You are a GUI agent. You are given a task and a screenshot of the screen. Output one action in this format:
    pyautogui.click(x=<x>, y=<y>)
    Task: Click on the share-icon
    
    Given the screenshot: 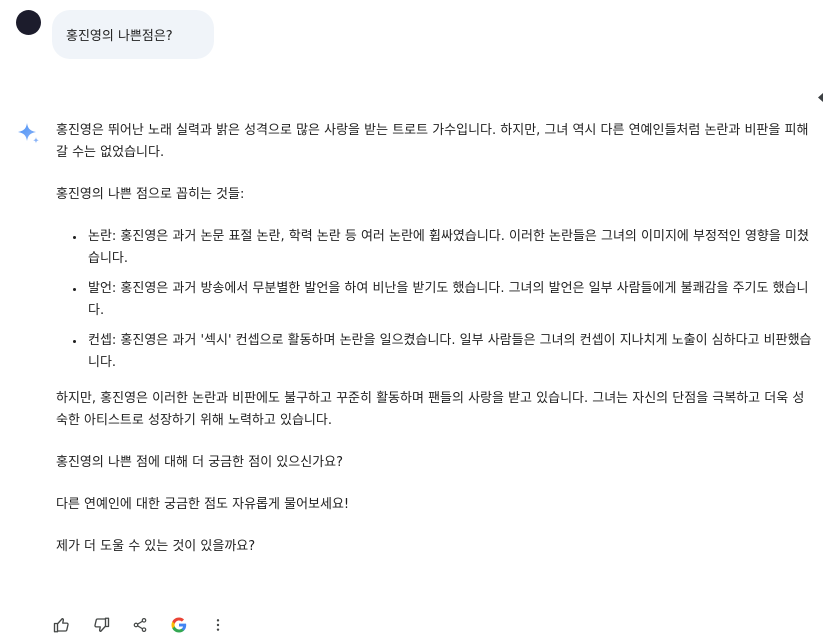 What is the action you would take?
    pyautogui.click(x=140, y=625)
    